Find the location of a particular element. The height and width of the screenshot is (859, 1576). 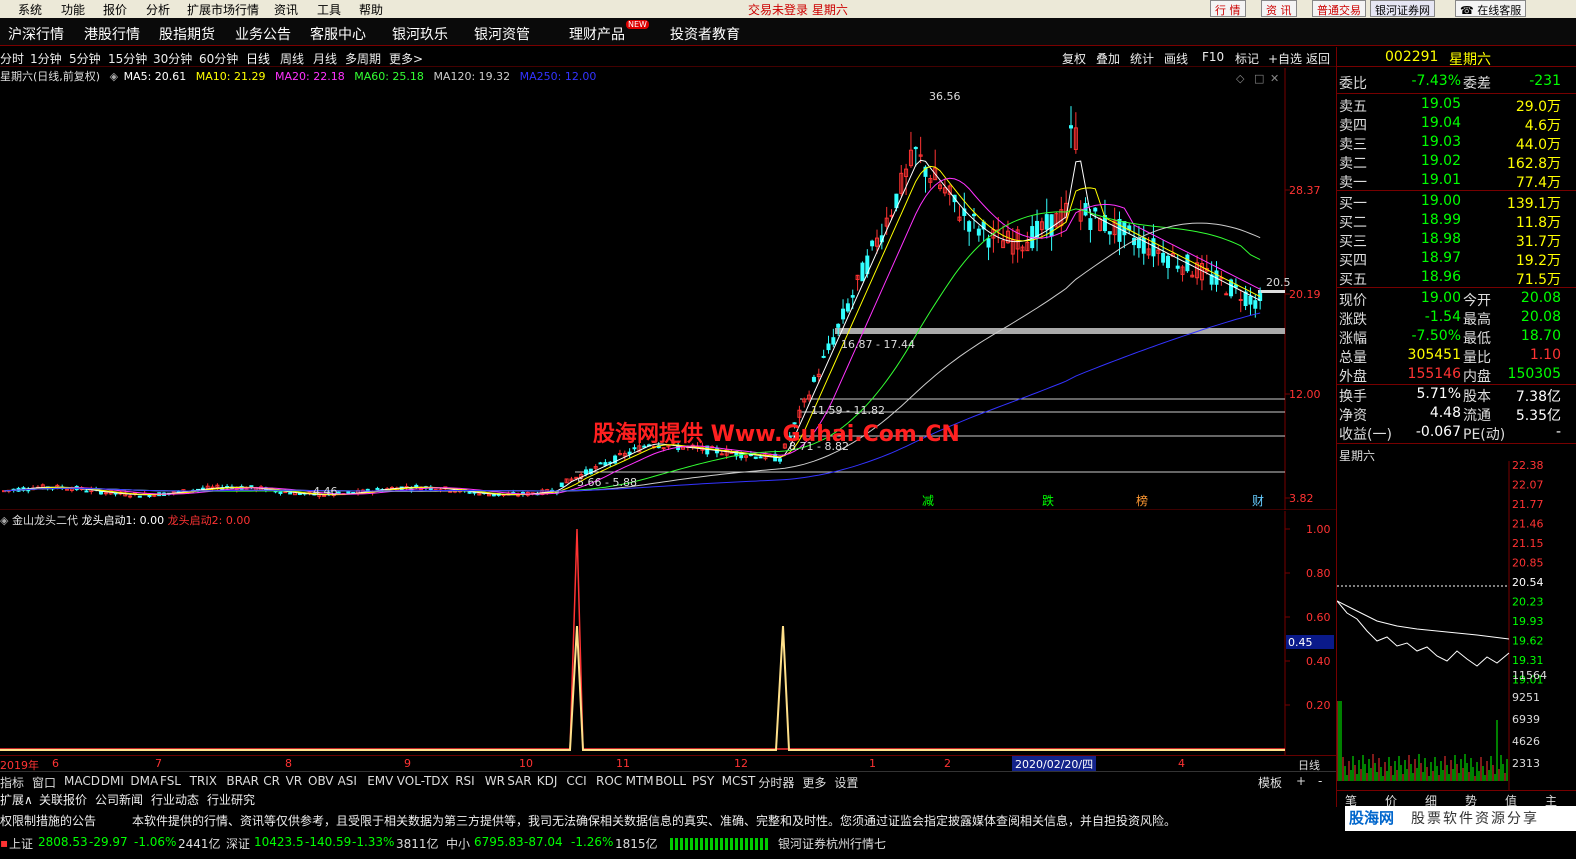

ask-row: 卖一 19.01 77.4万 is located at coordinates (1450, 181).